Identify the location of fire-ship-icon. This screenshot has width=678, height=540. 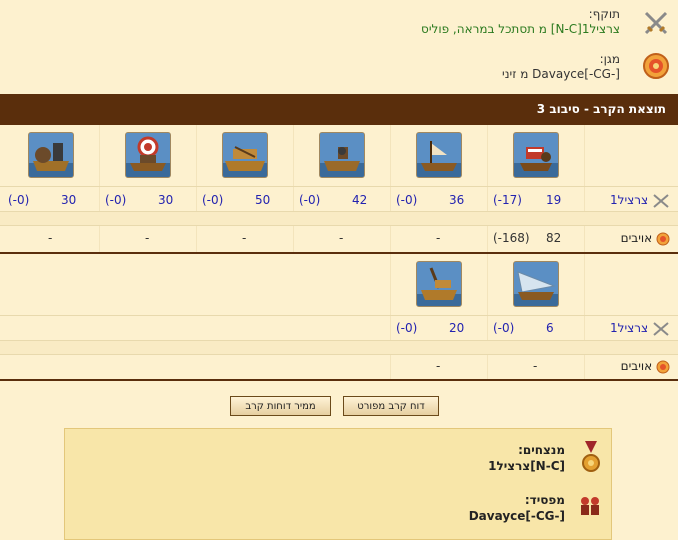
(536, 155).